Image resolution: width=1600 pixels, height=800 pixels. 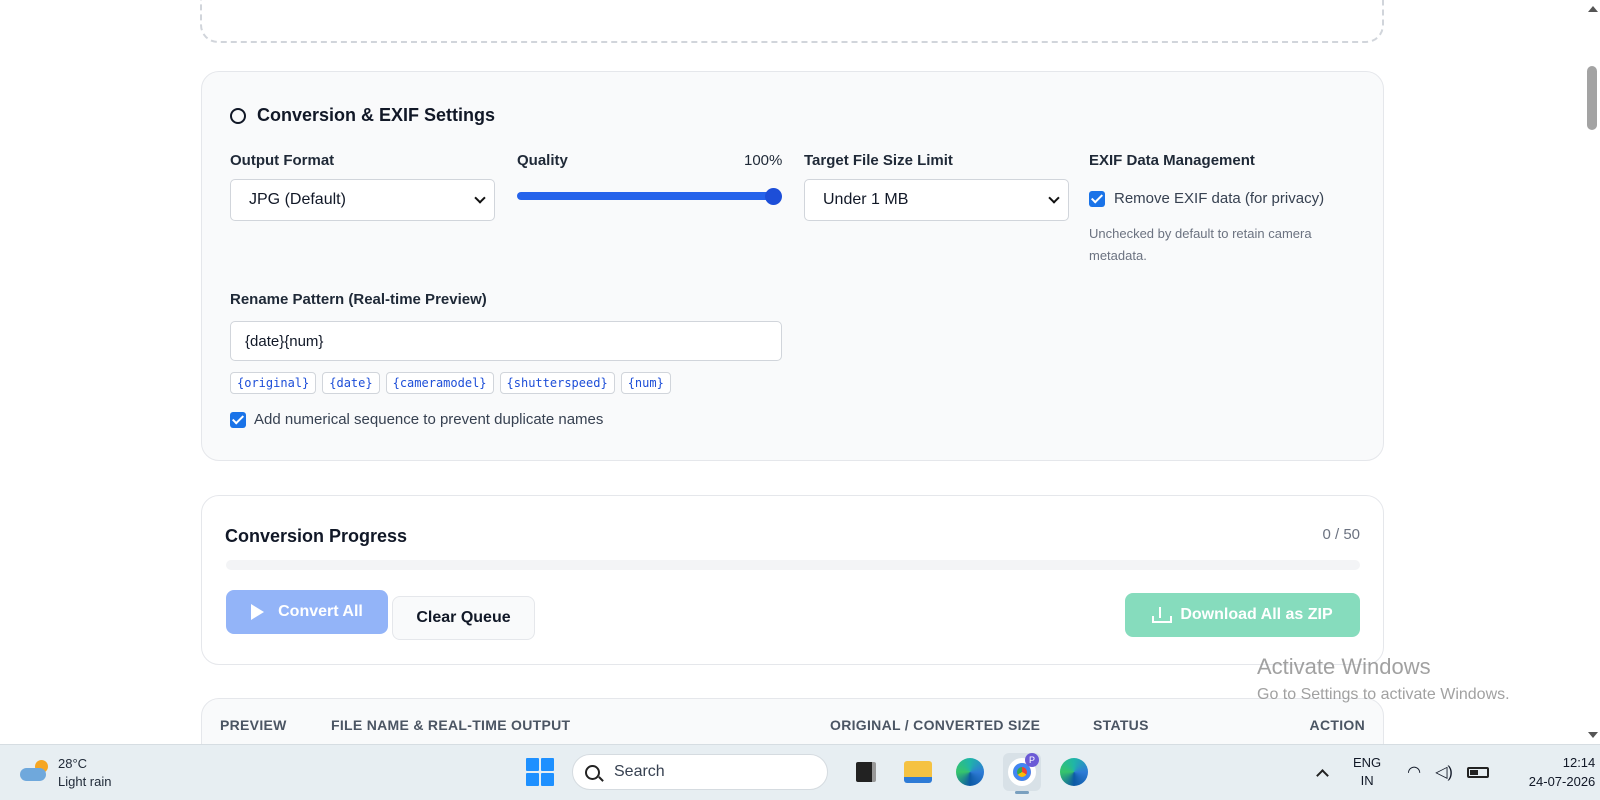 I want to click on edge-dev-icon, so click(x=1074, y=772).